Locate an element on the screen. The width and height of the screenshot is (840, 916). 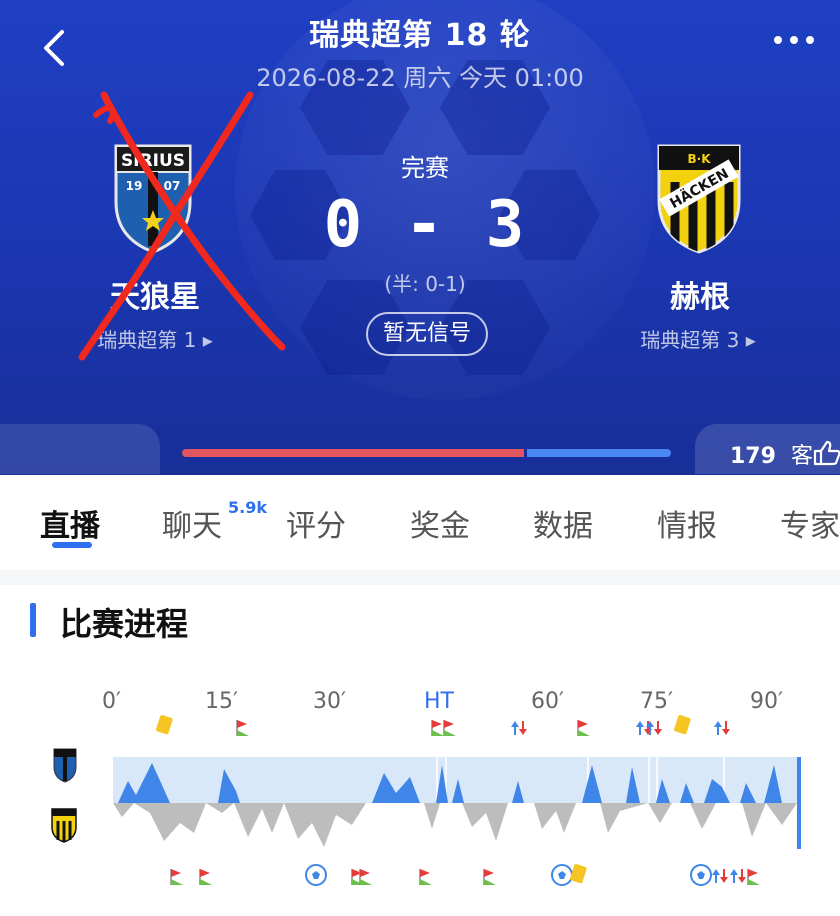
stats-bar is located at coordinates (420, 448).